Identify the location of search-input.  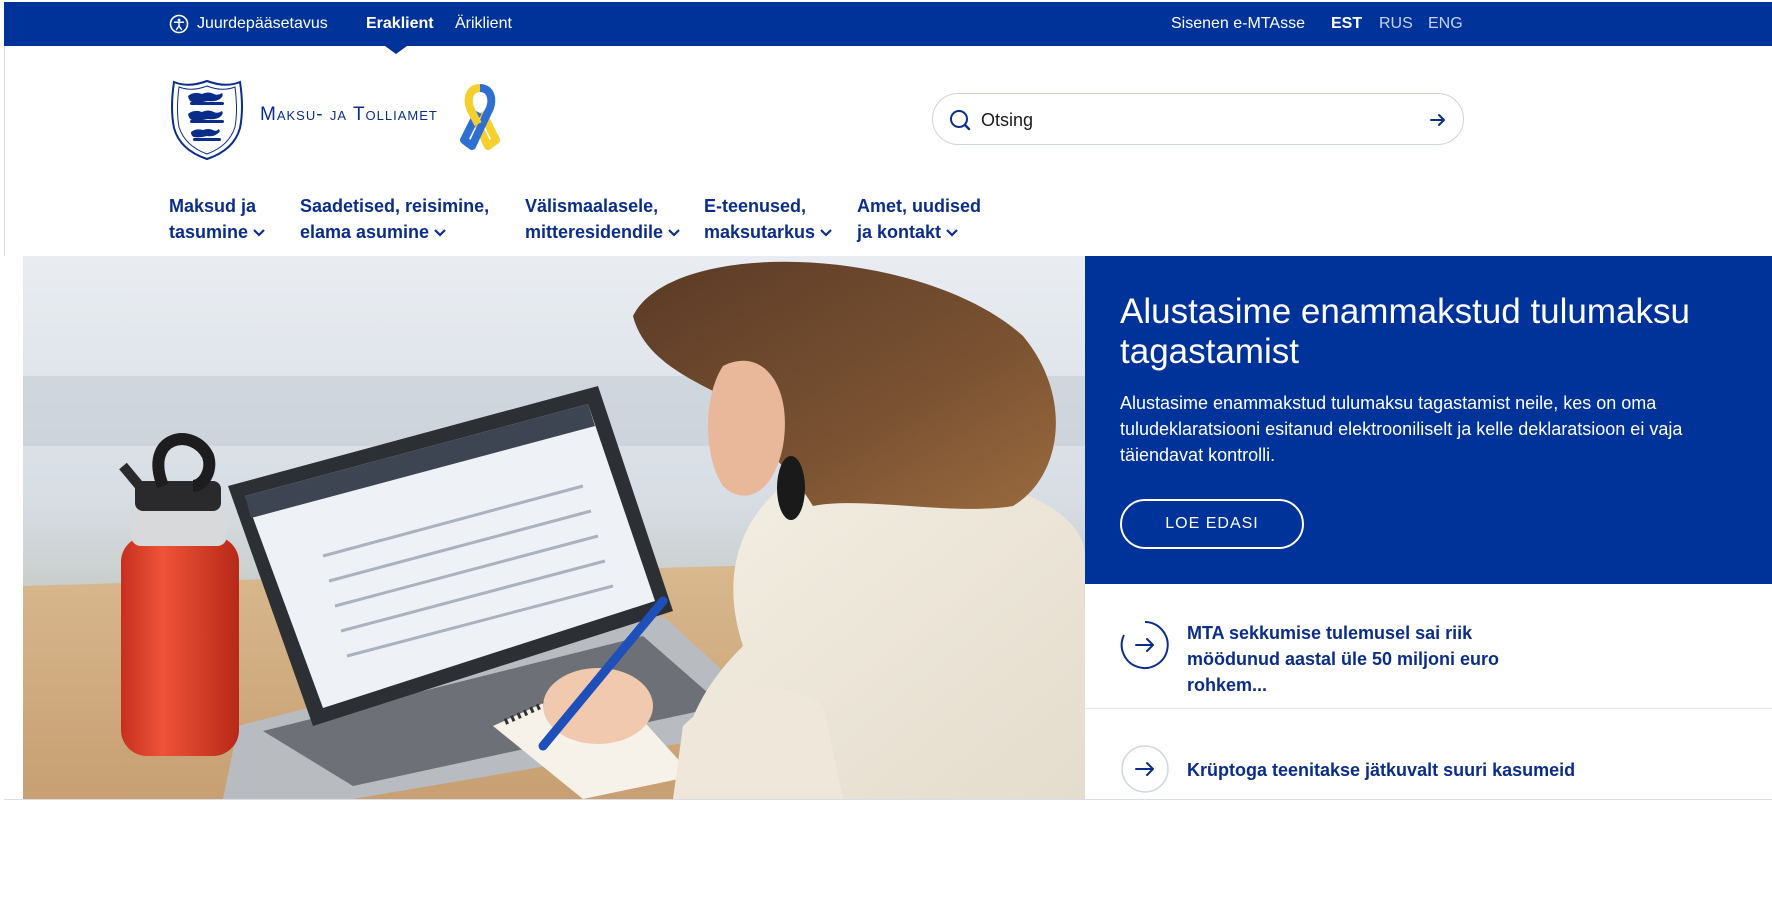
(1191, 120).